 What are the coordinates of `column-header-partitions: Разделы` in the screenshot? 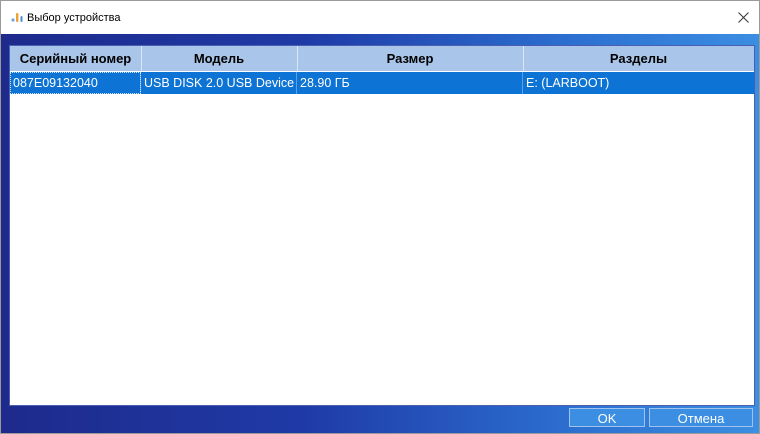 It's located at (638, 58).